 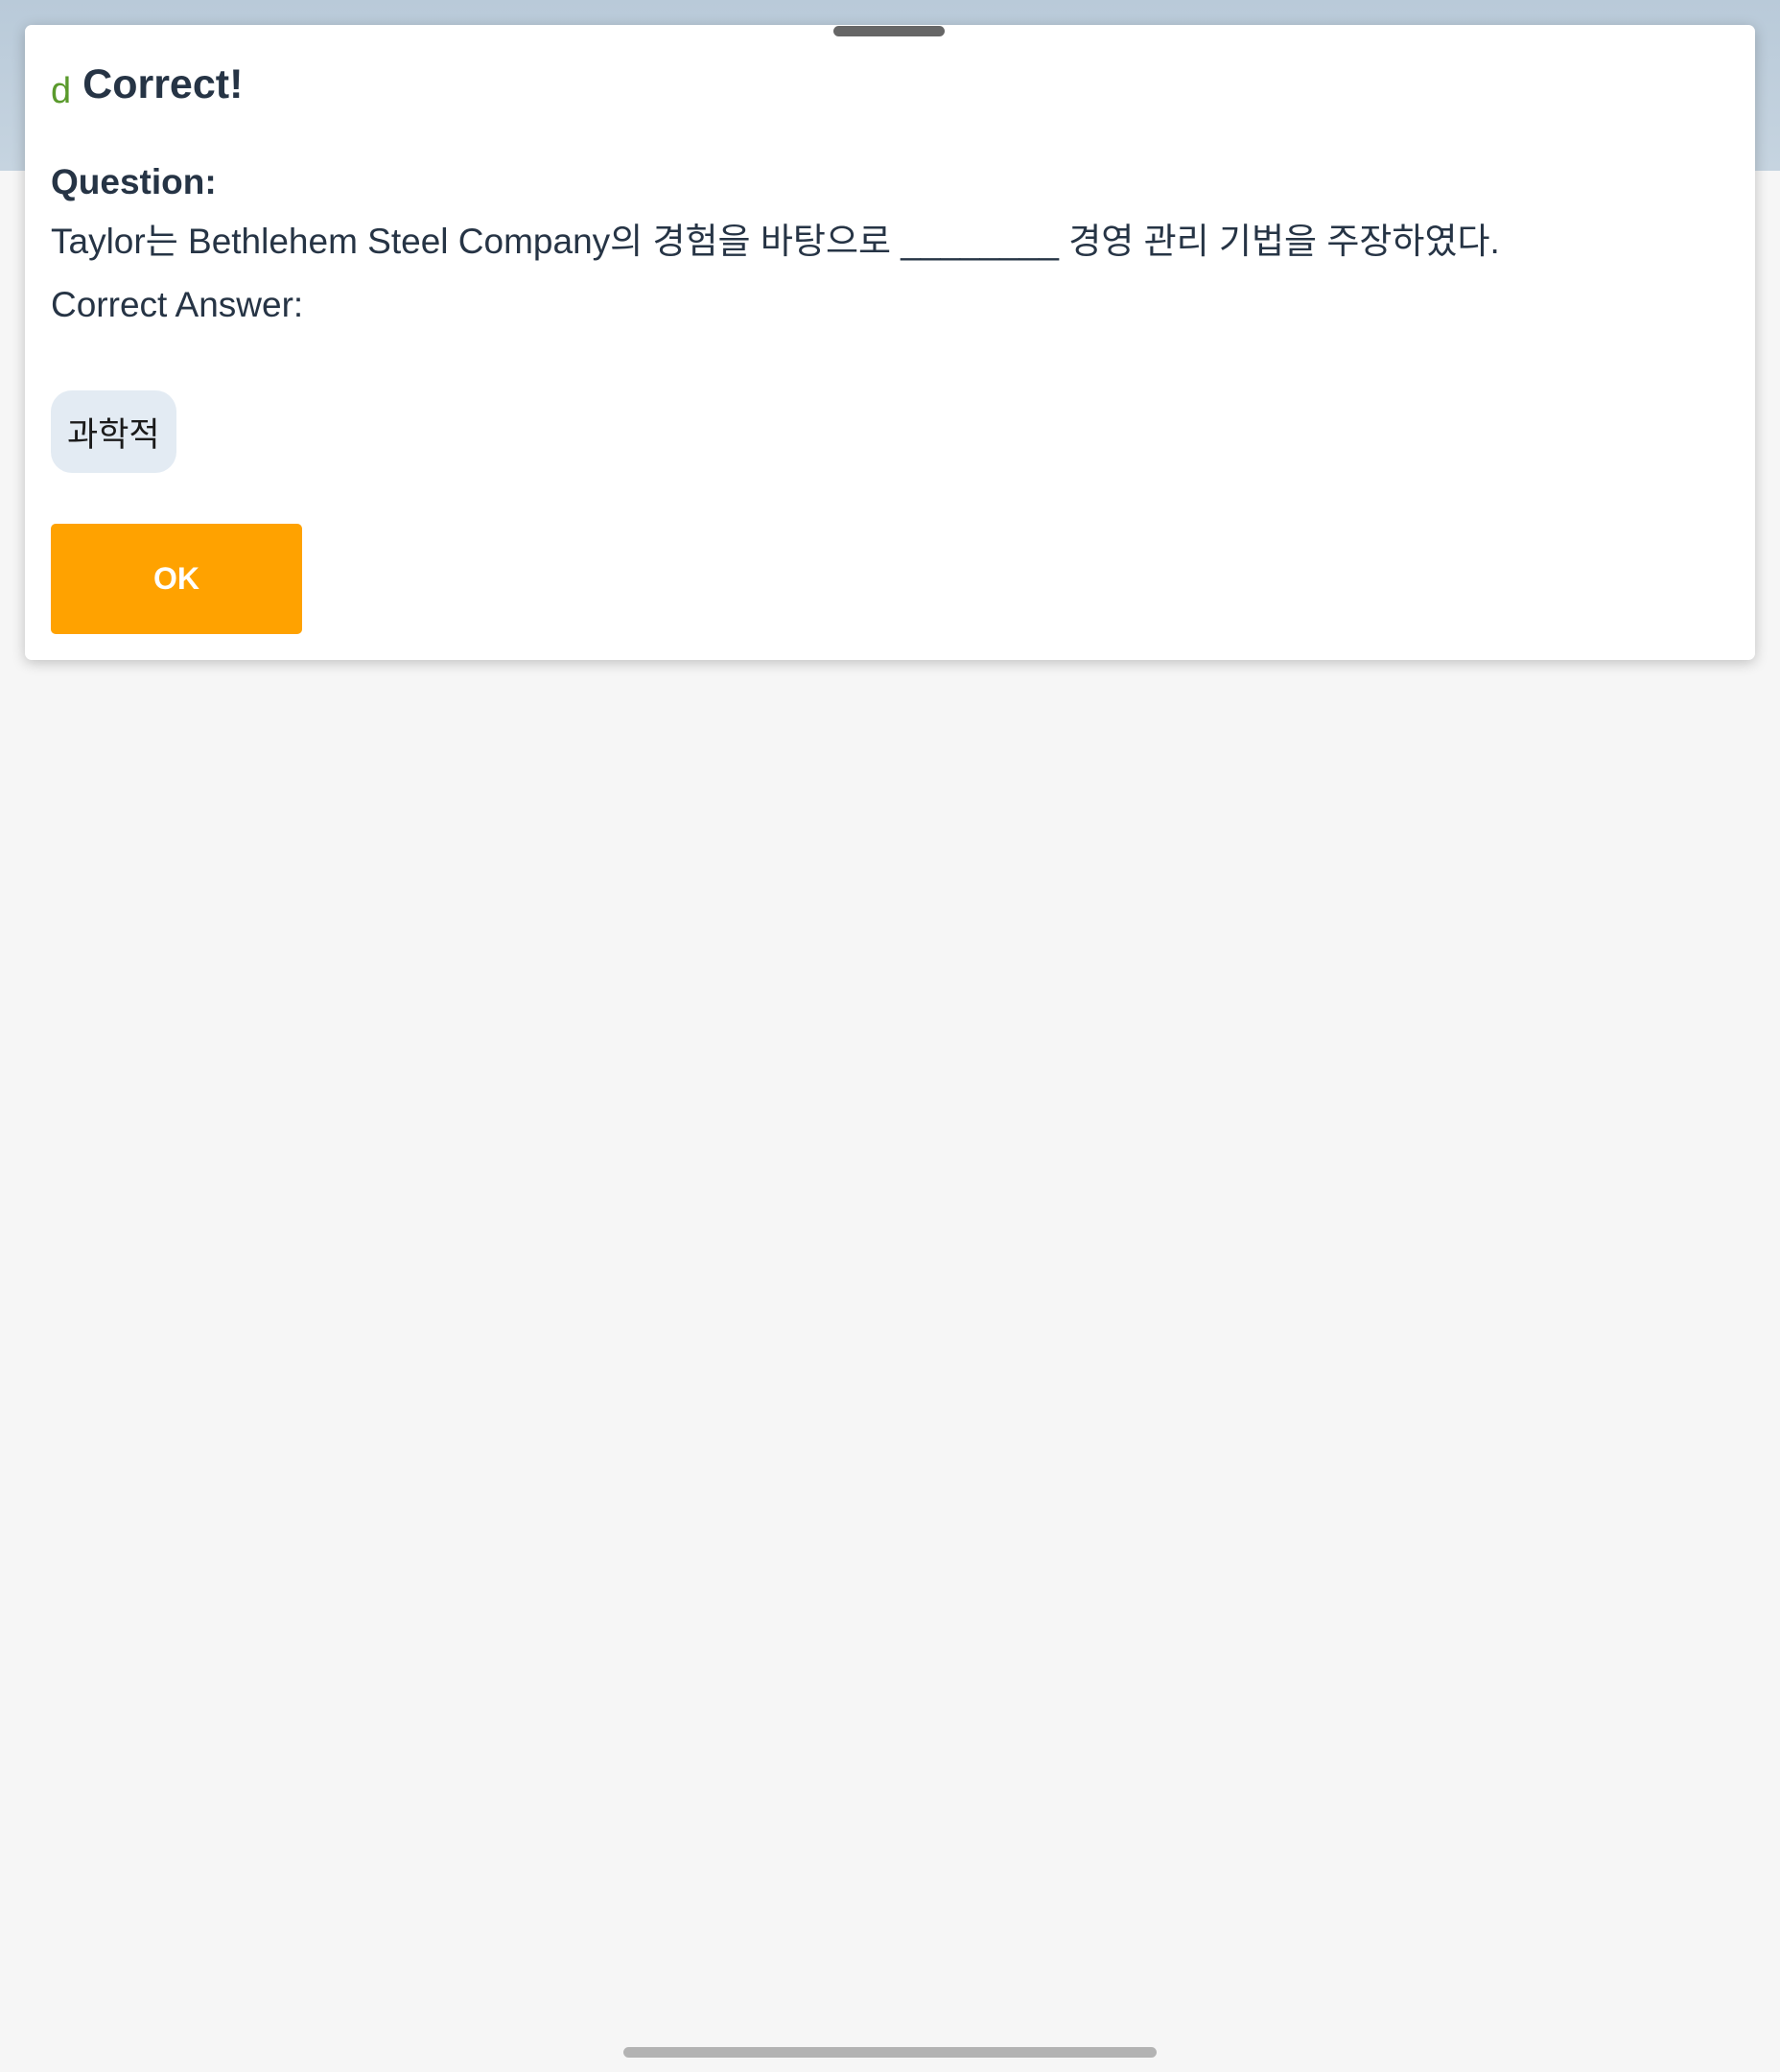 I want to click on result-title: Correct!, so click(x=163, y=84).